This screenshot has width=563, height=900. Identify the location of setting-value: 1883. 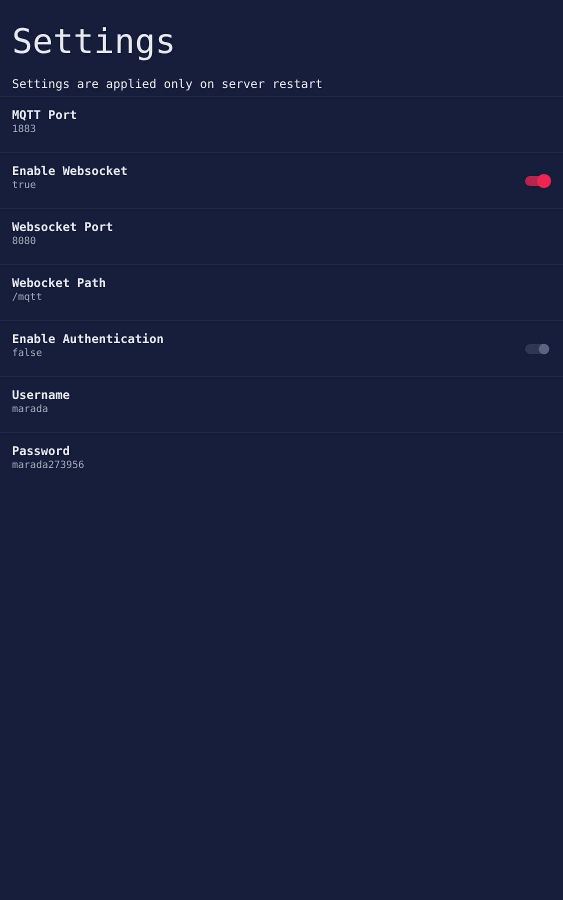
(24, 129).